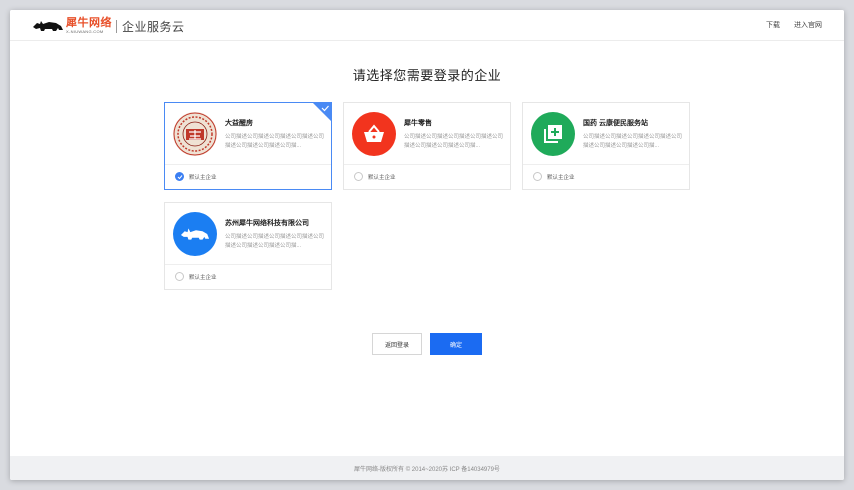  I want to click on dayi-seal-graphic, so click(195, 134).